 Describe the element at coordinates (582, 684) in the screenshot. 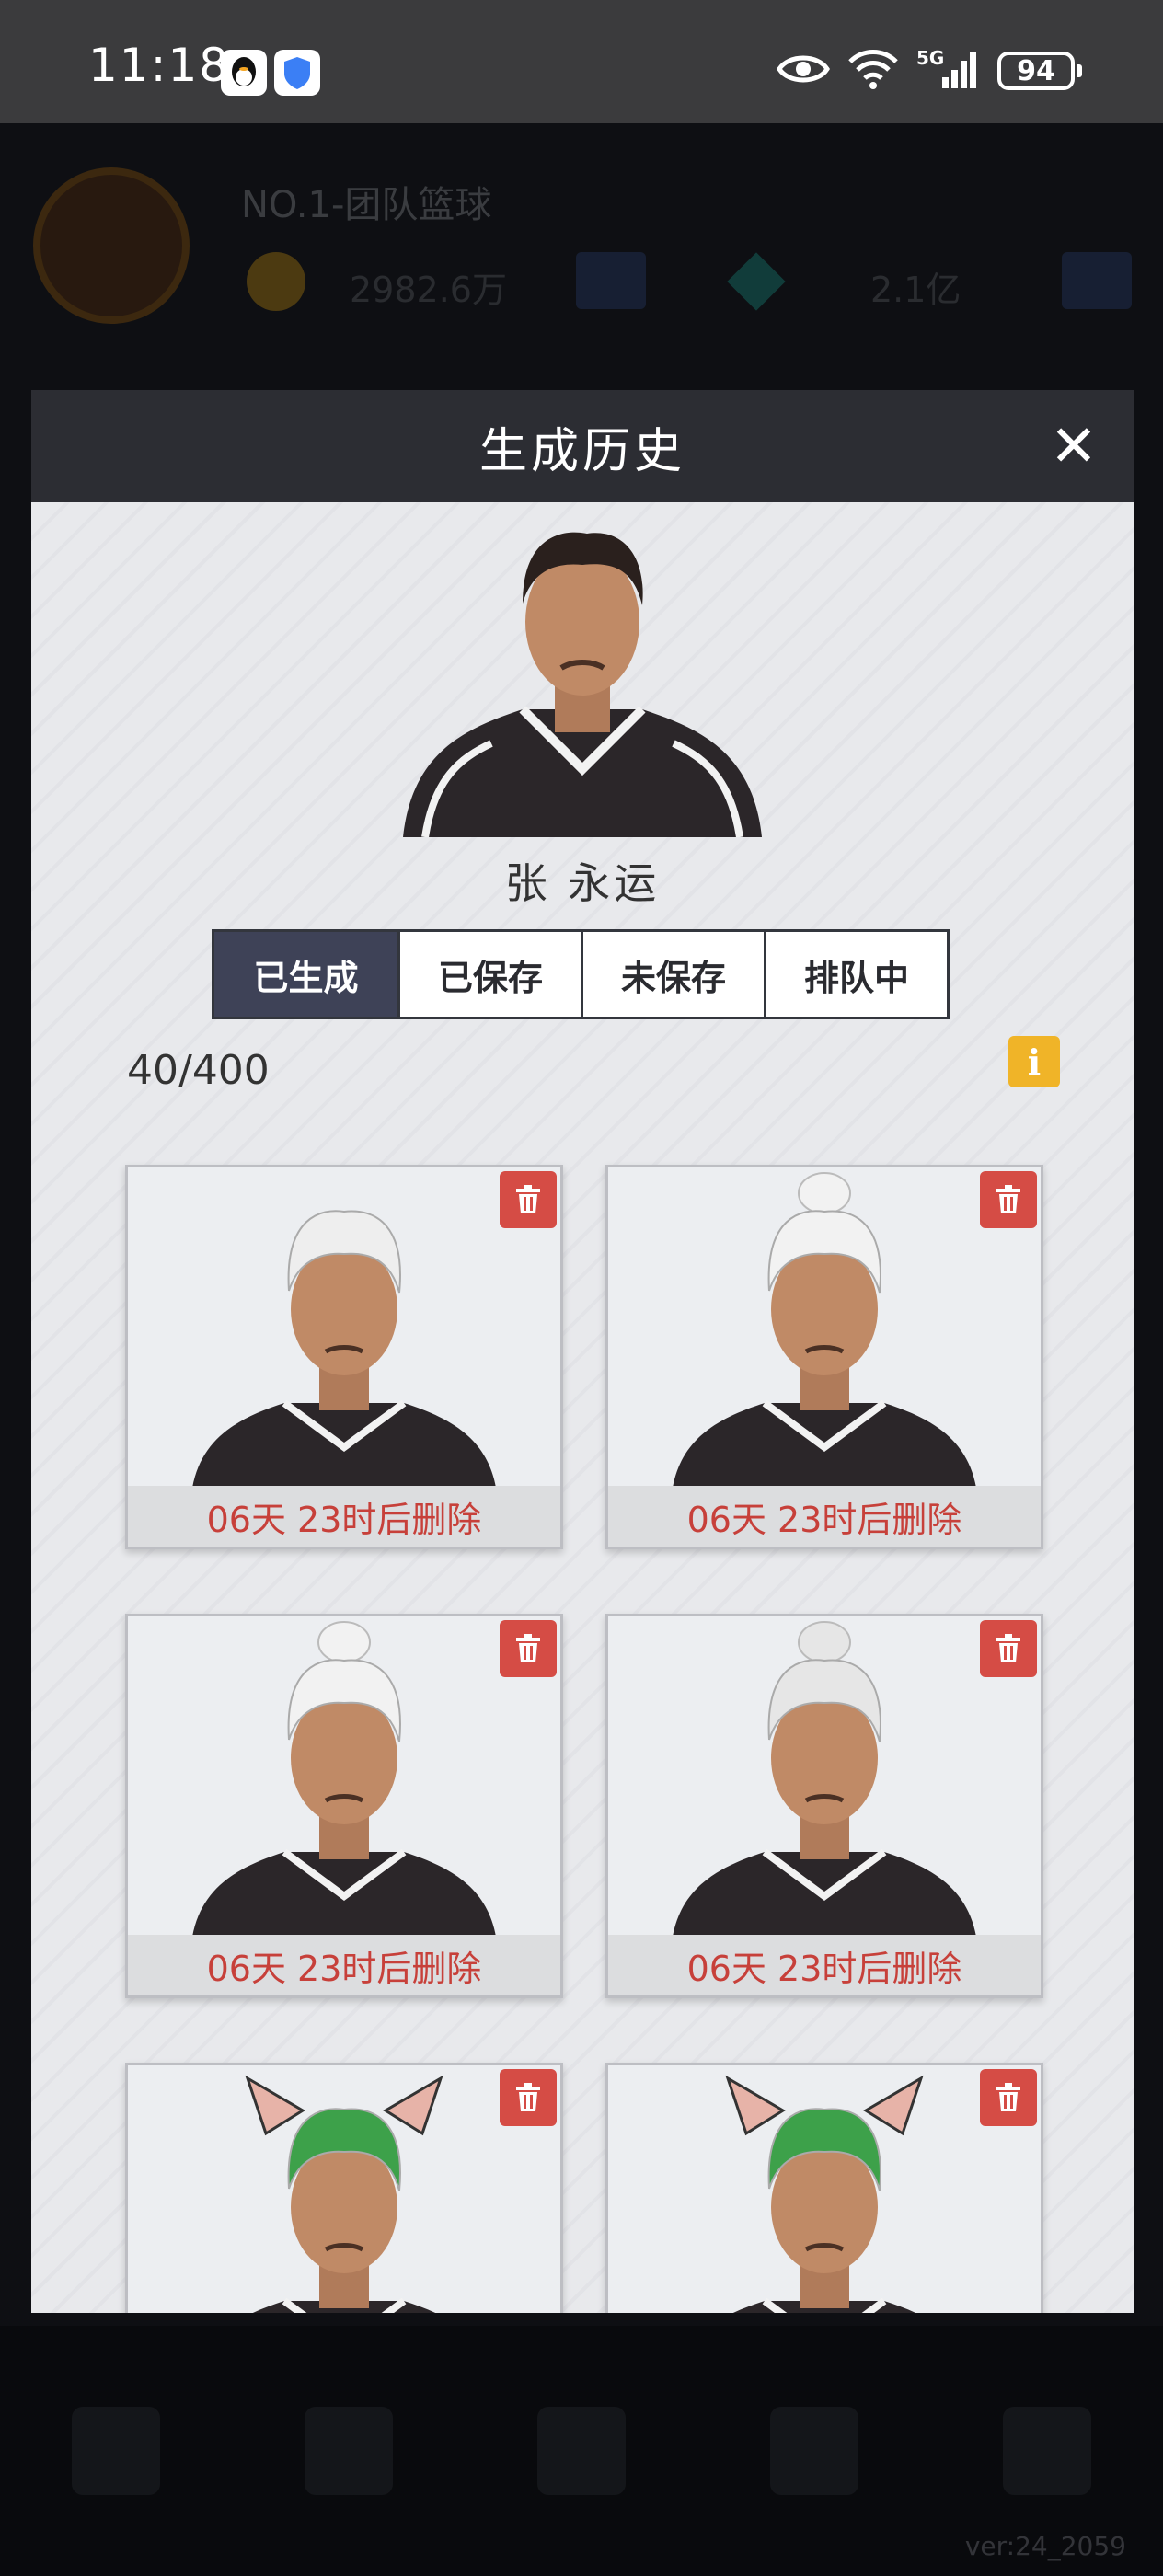

I see `player-portrait` at that location.